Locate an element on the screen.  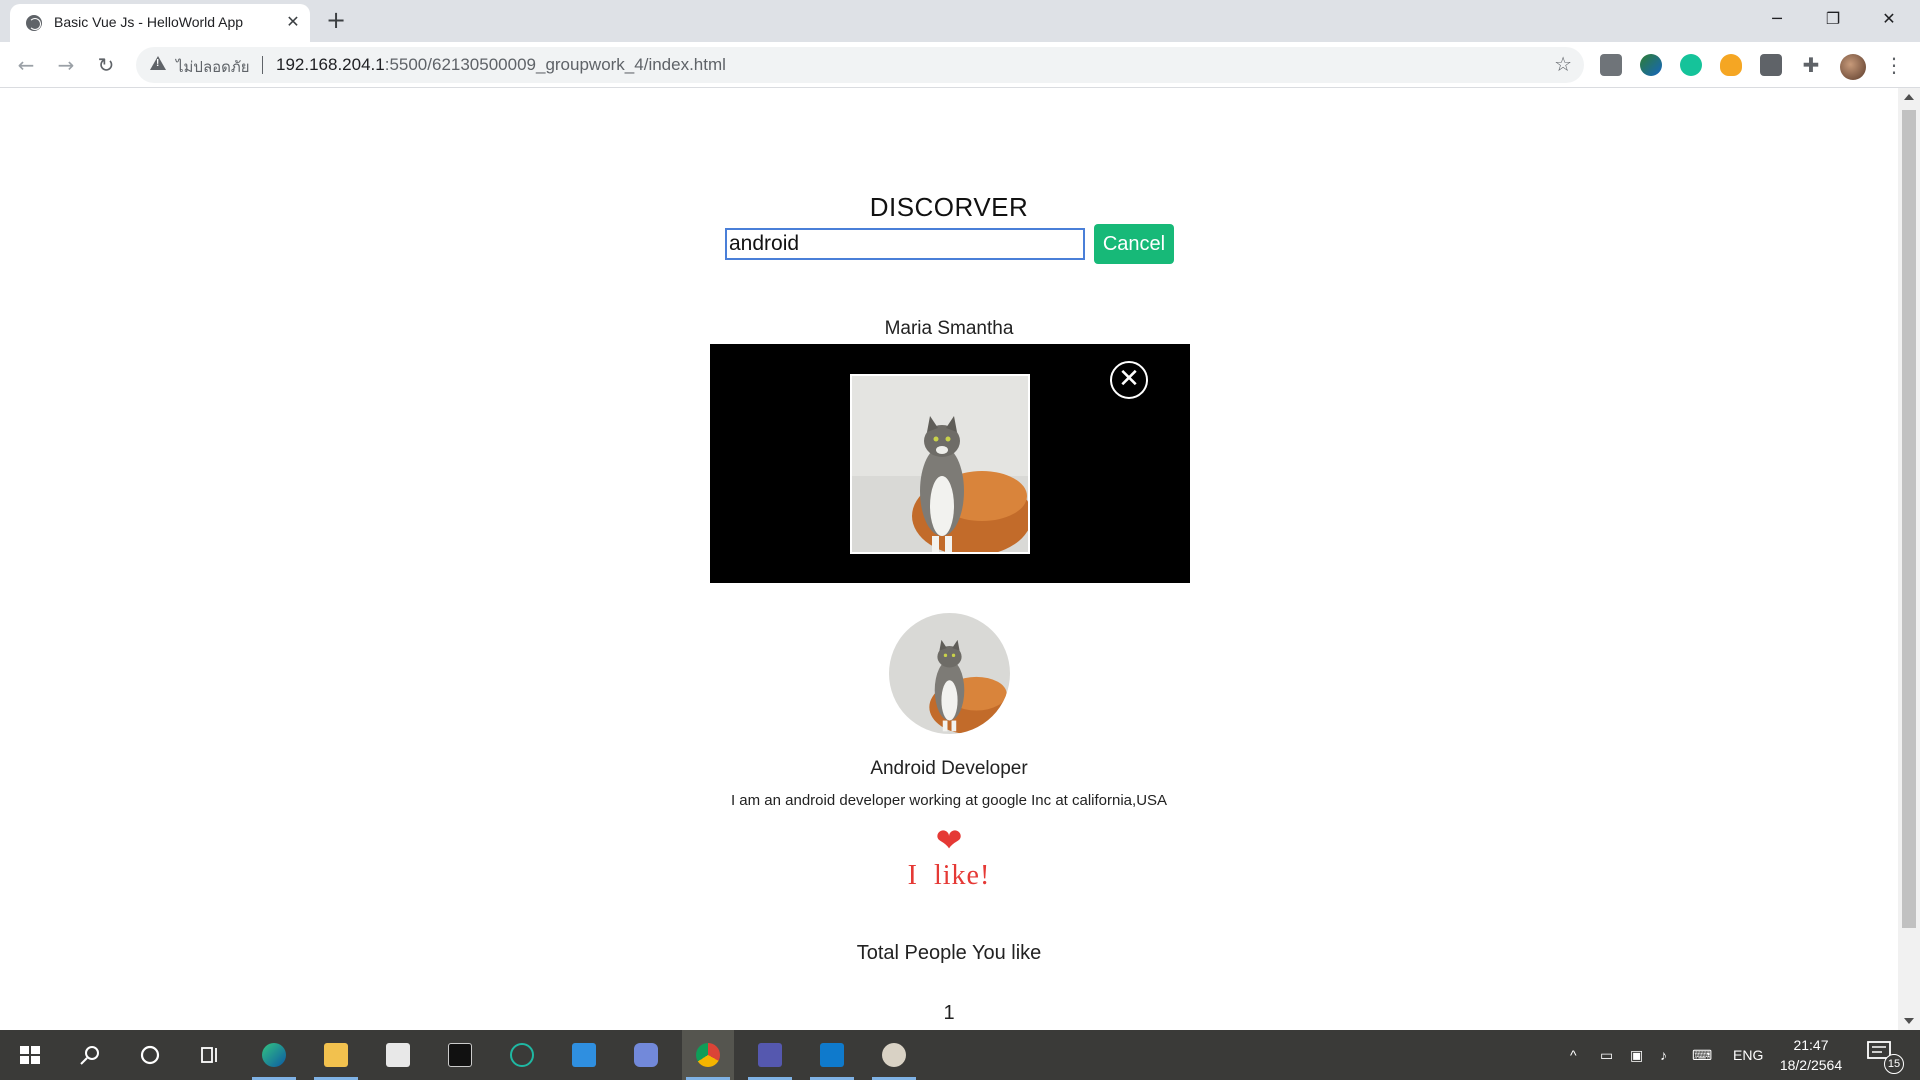
total-liked-count: 1 is located at coordinates (949, 1013).